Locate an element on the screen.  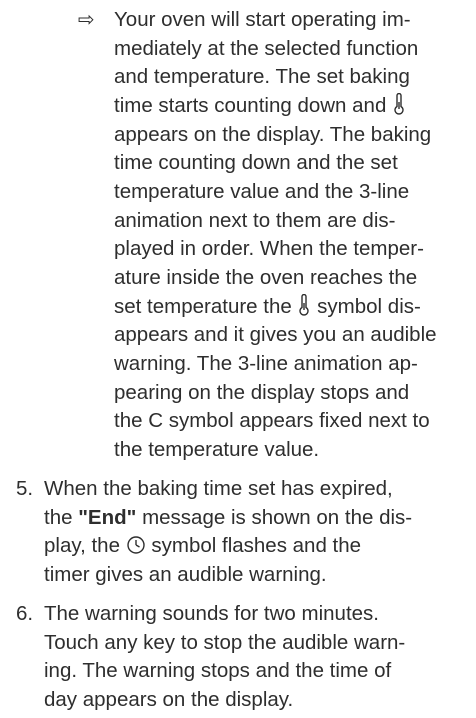
result-line: and temperature. The set baking is located at coordinates (262, 77).